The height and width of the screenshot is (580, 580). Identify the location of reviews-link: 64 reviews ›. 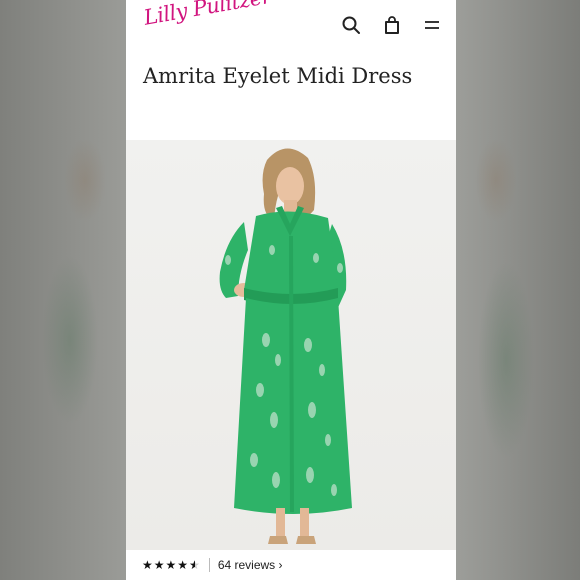
(250, 565).